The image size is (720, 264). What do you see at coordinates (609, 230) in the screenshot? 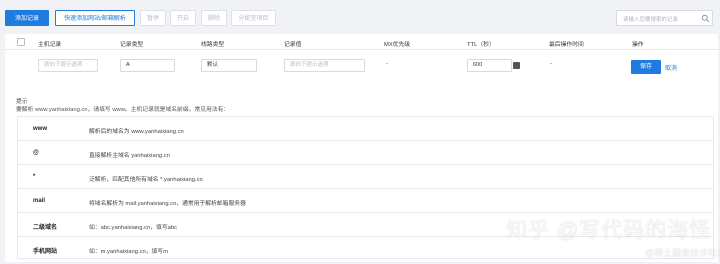
I see `watermark-main: 知乎 @写代码的海怪` at bounding box center [609, 230].